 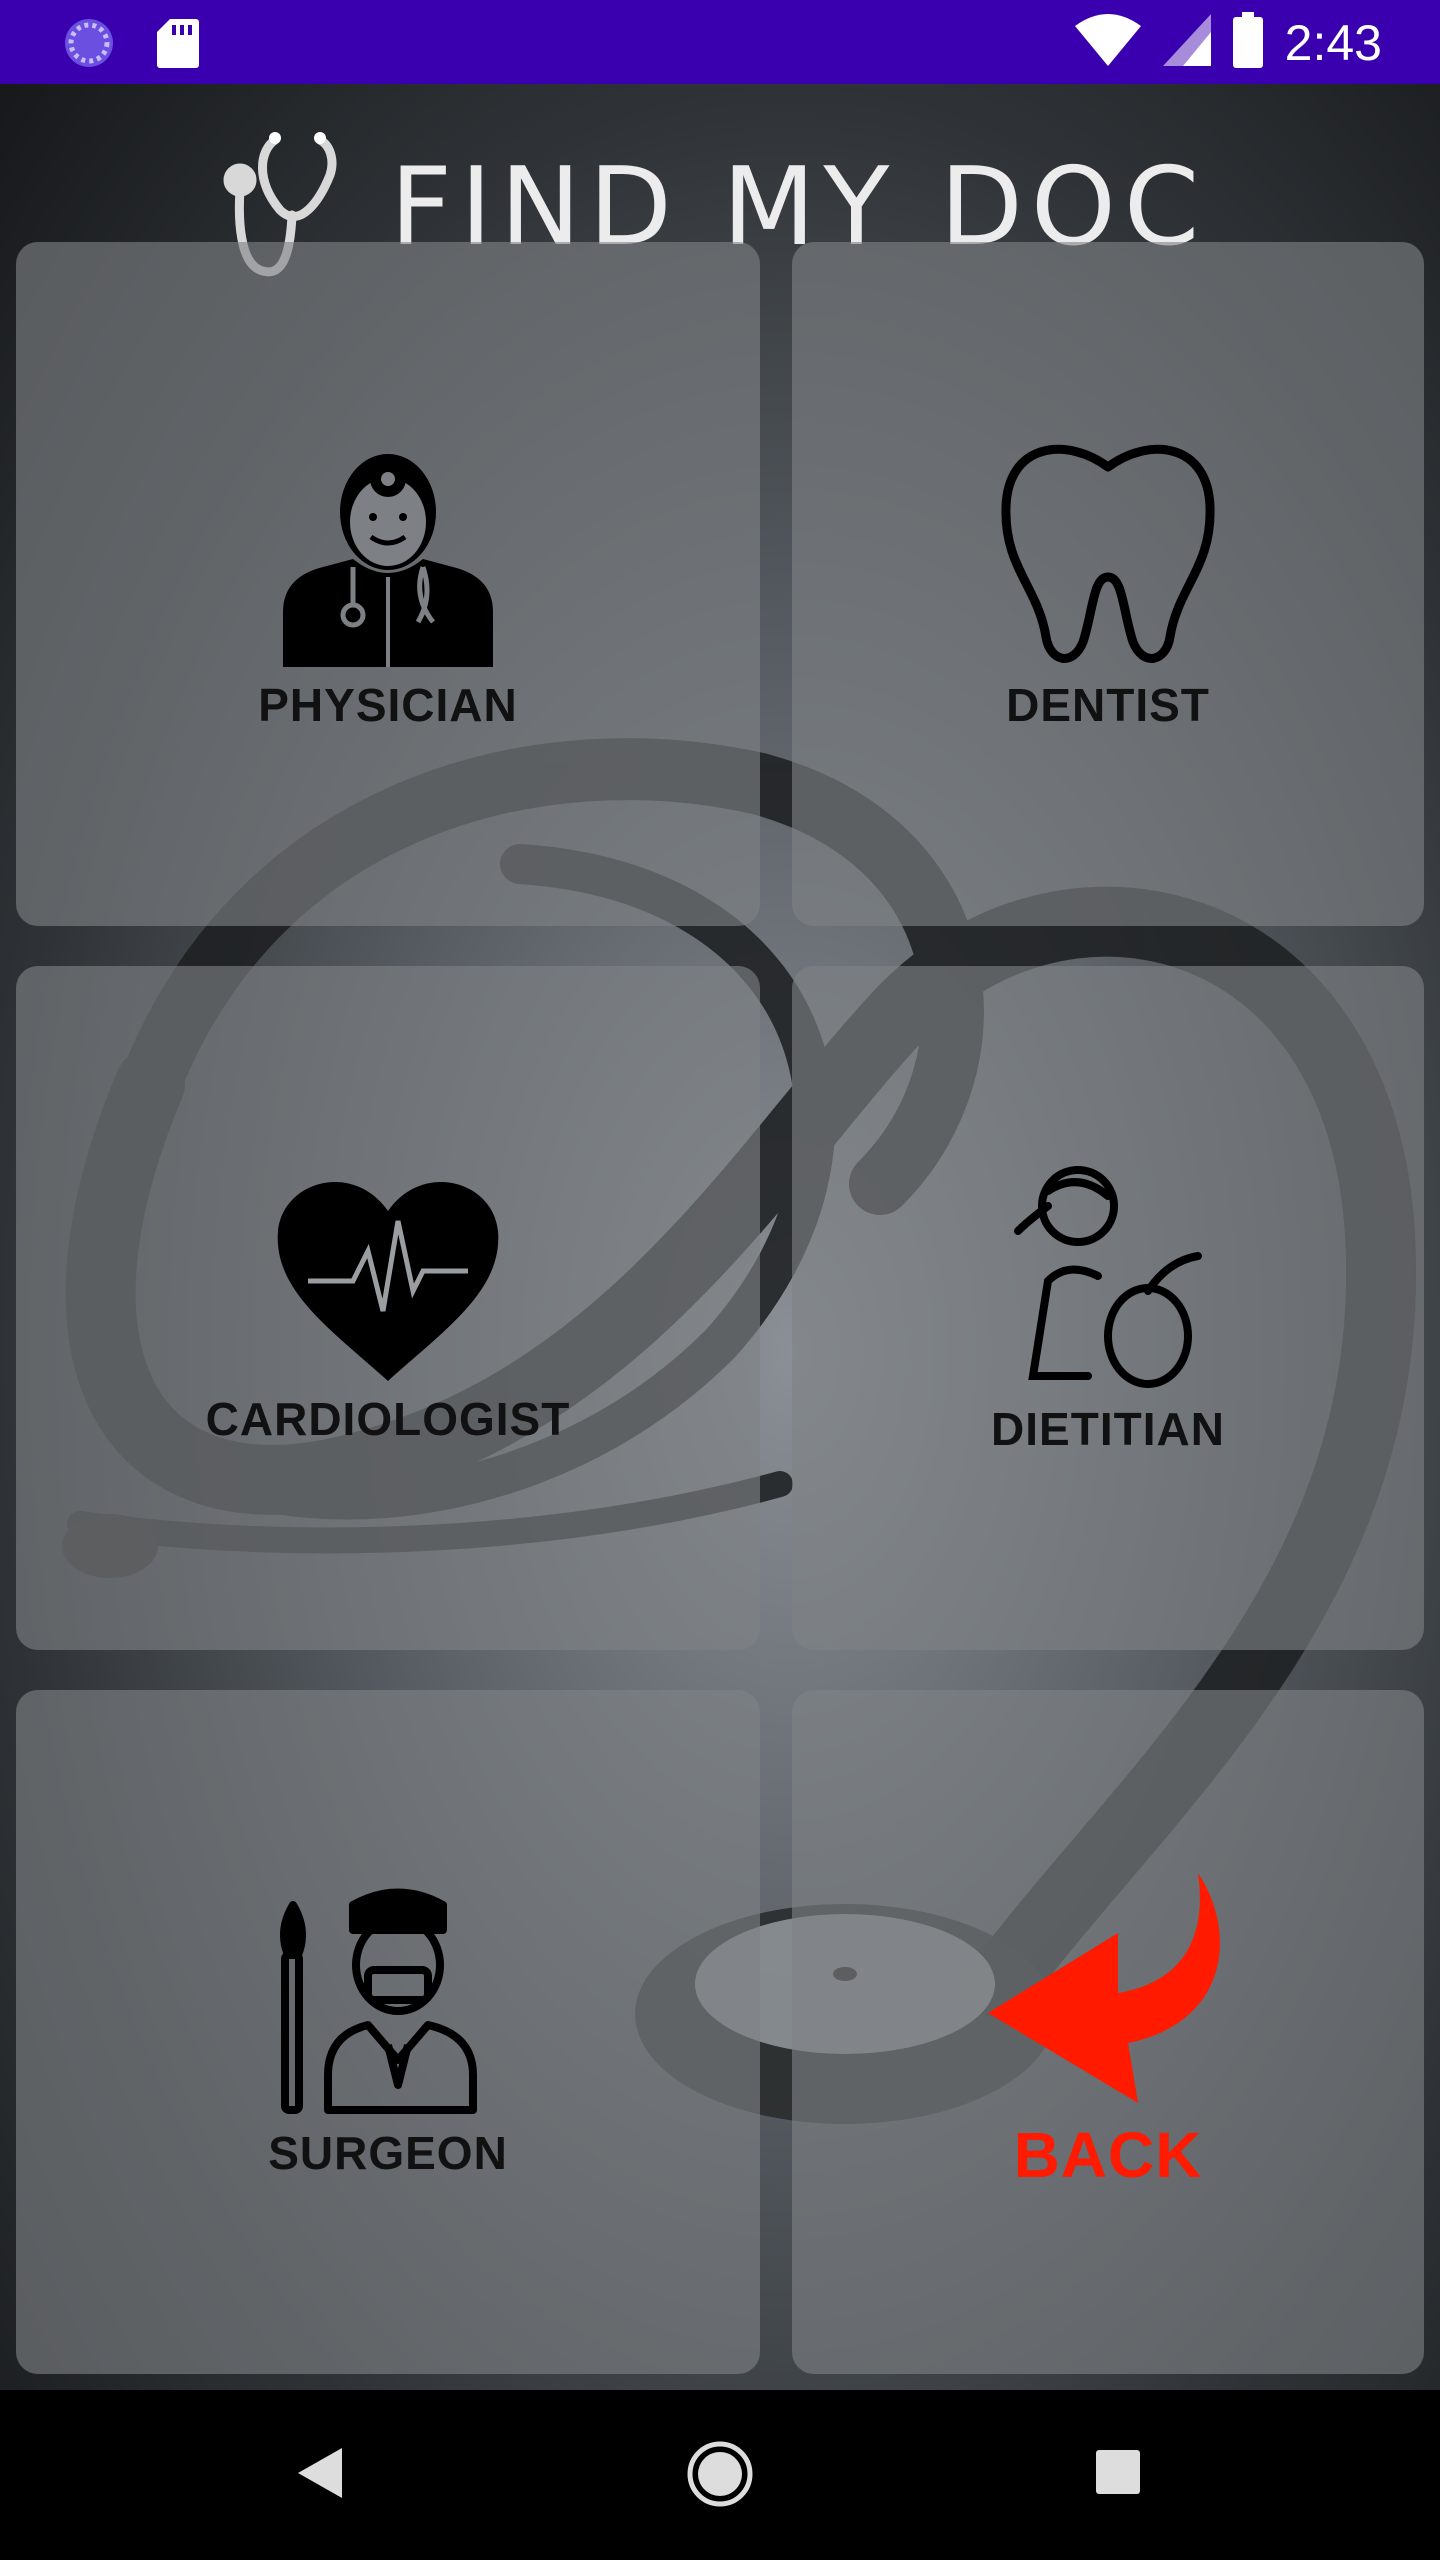 I want to click on navigation-bar, so click(x=720, y=2475).